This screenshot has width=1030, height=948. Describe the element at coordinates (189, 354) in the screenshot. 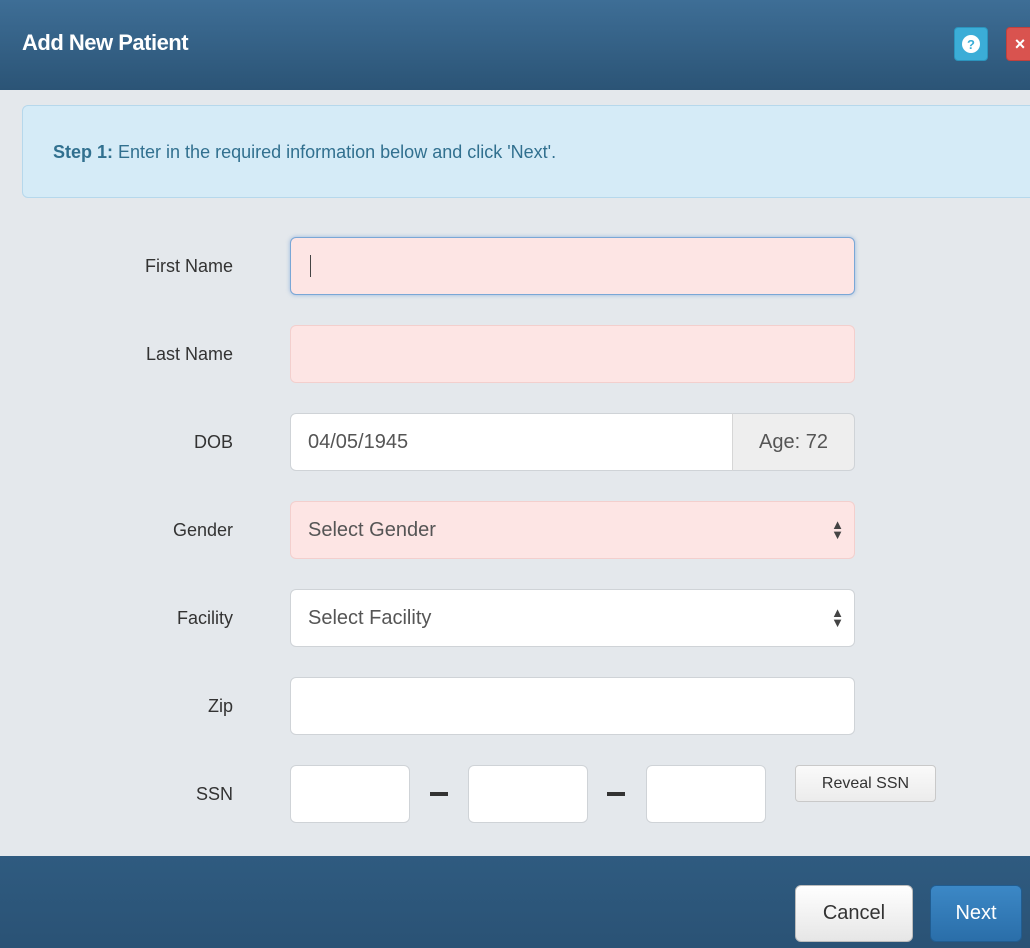

I see `last-name-label: Last Name` at that location.